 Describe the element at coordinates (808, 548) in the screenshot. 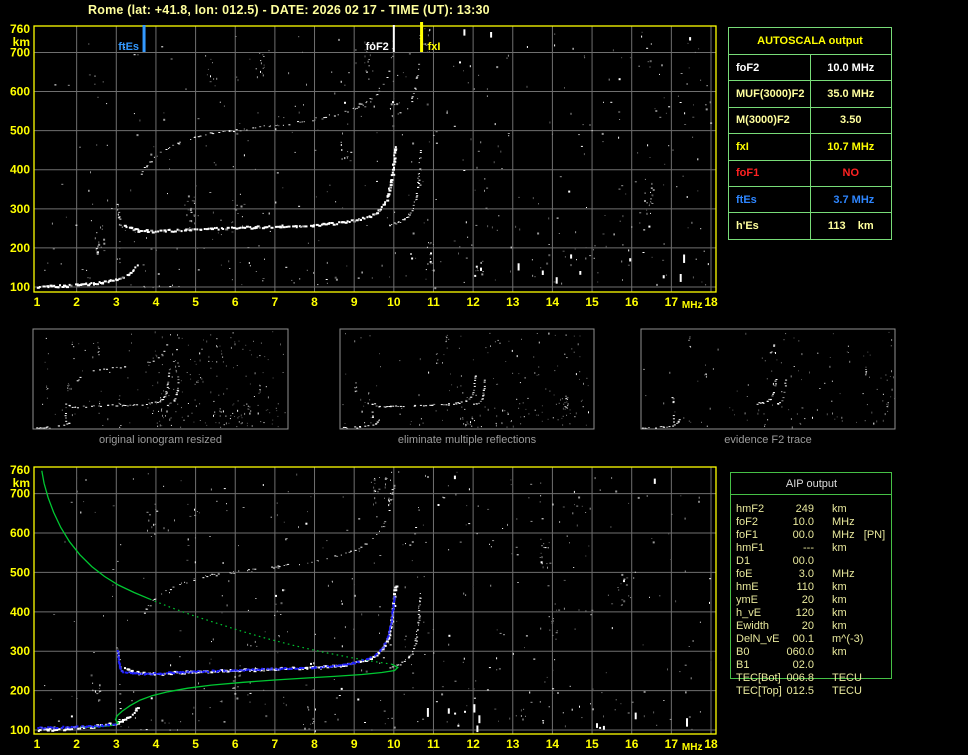

I see `aip-param-value: ---` at that location.